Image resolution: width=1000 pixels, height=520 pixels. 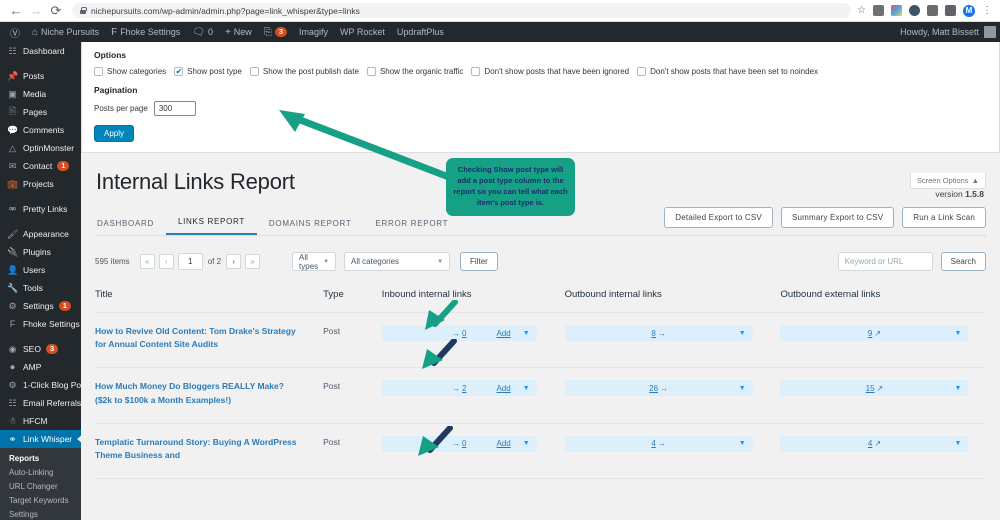 I want to click on type-filter-select: All types ▼, so click(x=314, y=261).